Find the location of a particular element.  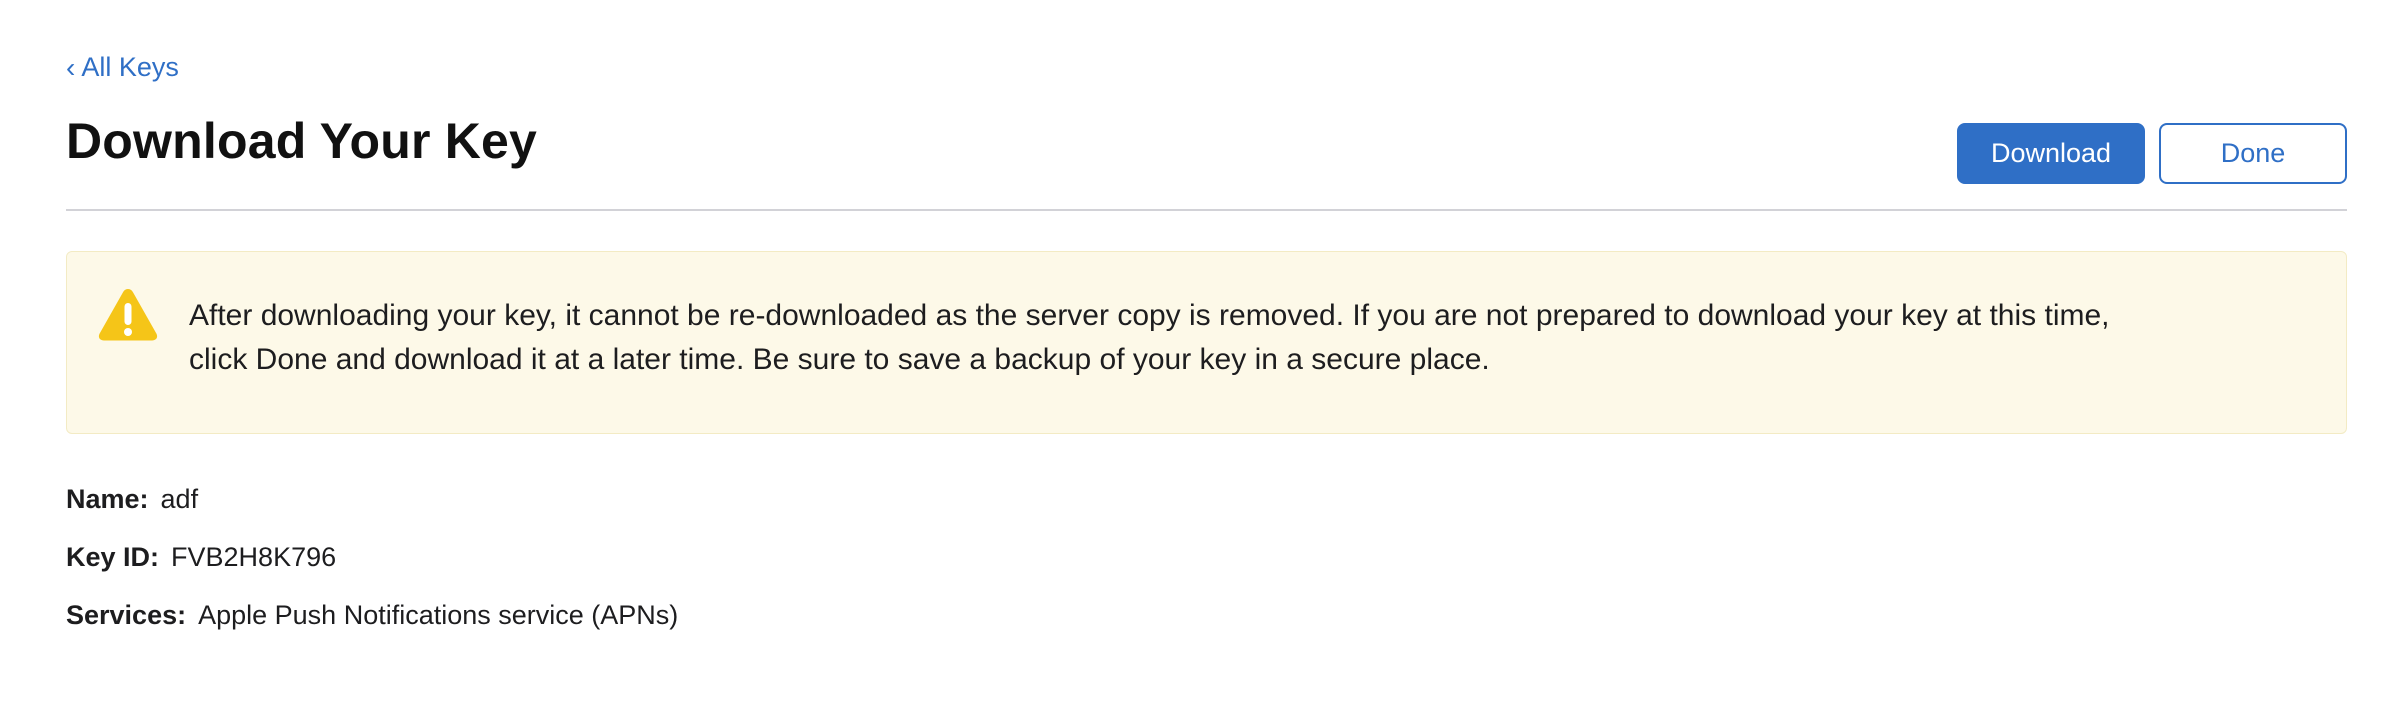

key-id-value: FVB2H8K796 is located at coordinates (254, 557).